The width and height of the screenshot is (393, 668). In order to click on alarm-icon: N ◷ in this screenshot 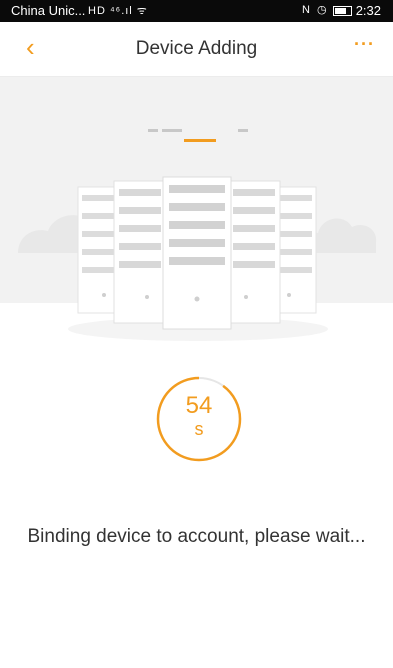, I will do `click(315, 10)`.